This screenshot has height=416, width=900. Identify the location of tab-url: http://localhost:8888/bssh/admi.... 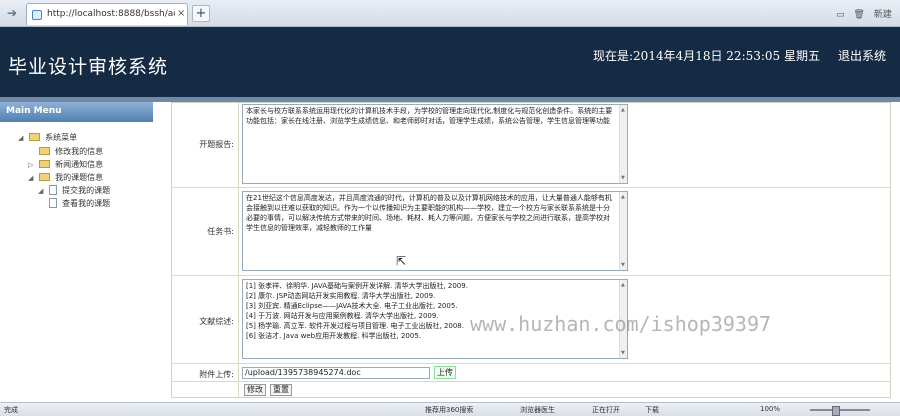
(111, 14).